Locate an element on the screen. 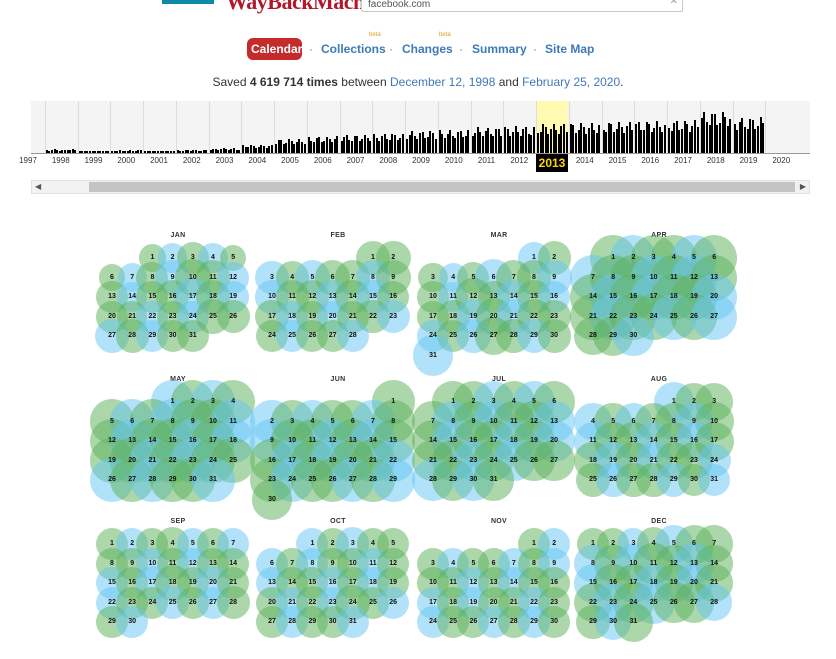 Image resolution: width=836 pixels, height=659 pixels. year-label-2017: 2017 is located at coordinates (683, 160).